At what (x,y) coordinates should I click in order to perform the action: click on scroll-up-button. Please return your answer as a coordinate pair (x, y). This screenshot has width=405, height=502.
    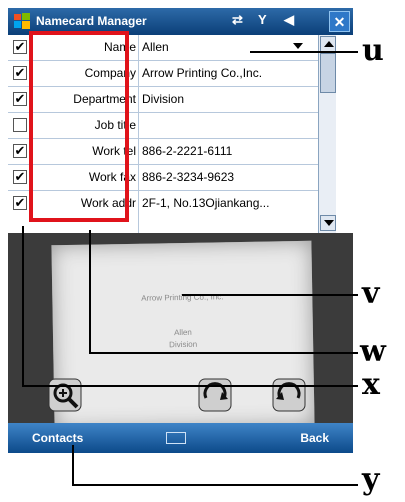
    Looking at the image, I should click on (328, 44).